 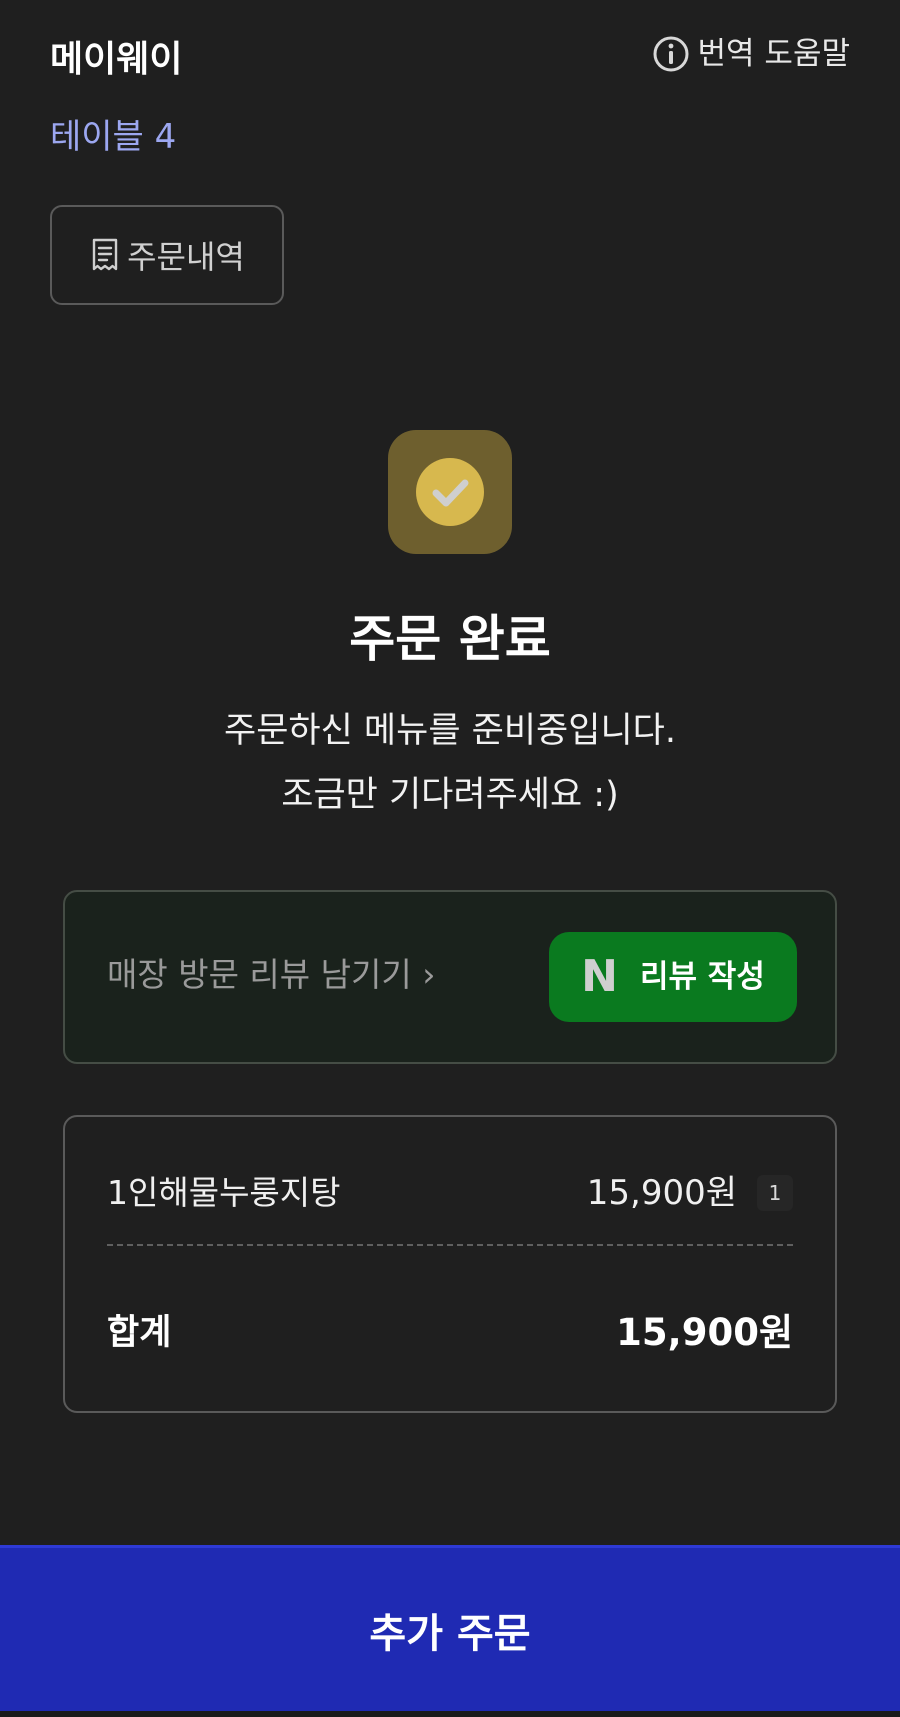 What do you see at coordinates (775, 1193) in the screenshot?
I see `order-item-qty-badge: 1` at bounding box center [775, 1193].